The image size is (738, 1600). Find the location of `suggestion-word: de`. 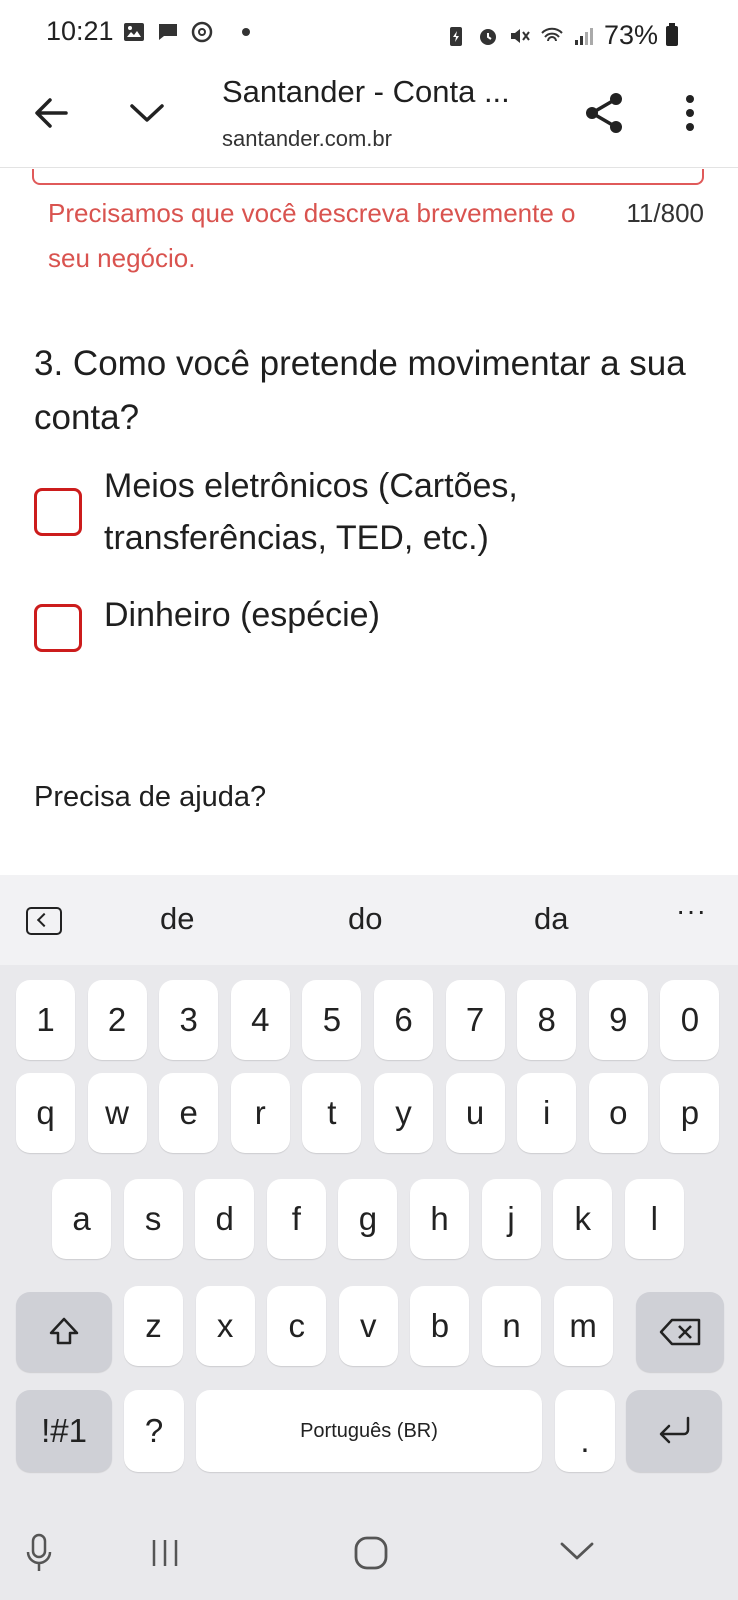

suggestion-word: de is located at coordinates (177, 919).